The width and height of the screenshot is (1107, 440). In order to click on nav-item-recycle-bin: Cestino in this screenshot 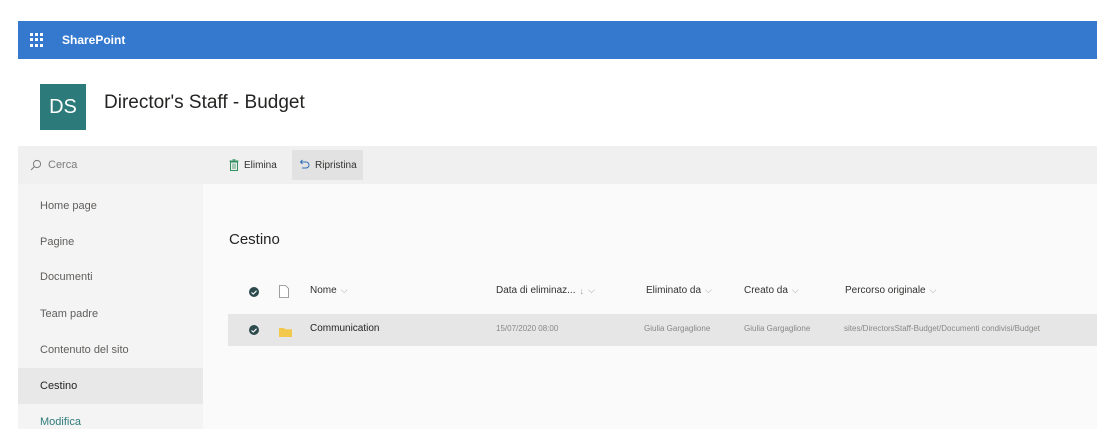, I will do `click(110, 386)`.